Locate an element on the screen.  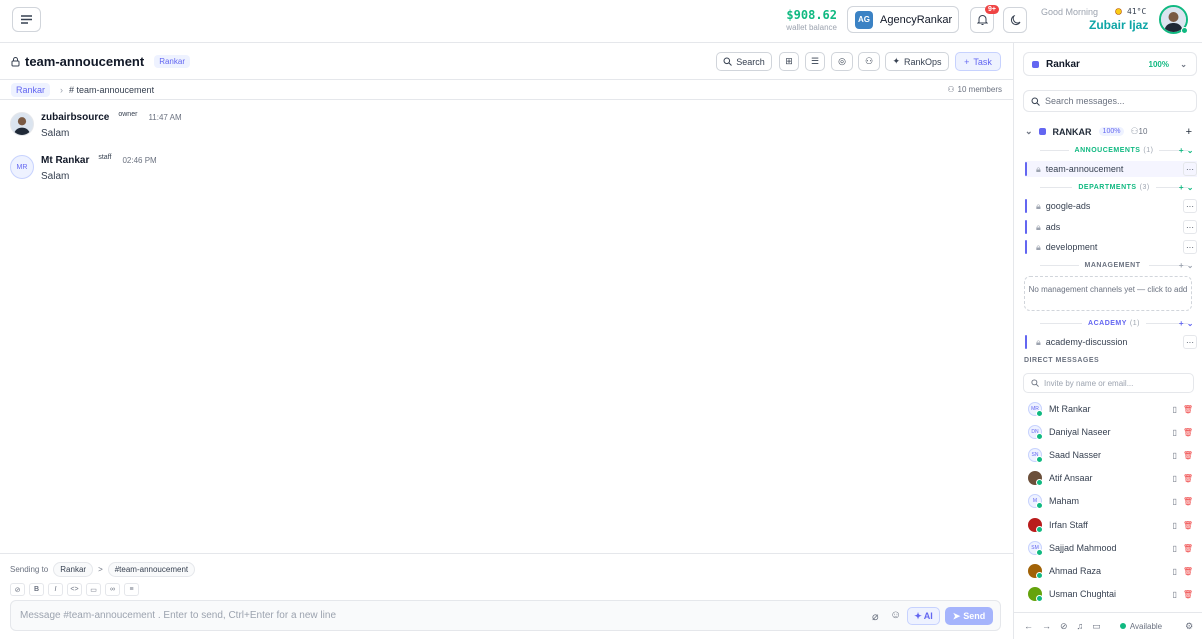
channel-item-development: 🔒︎ development ··· is located at coordinates (1111, 247).